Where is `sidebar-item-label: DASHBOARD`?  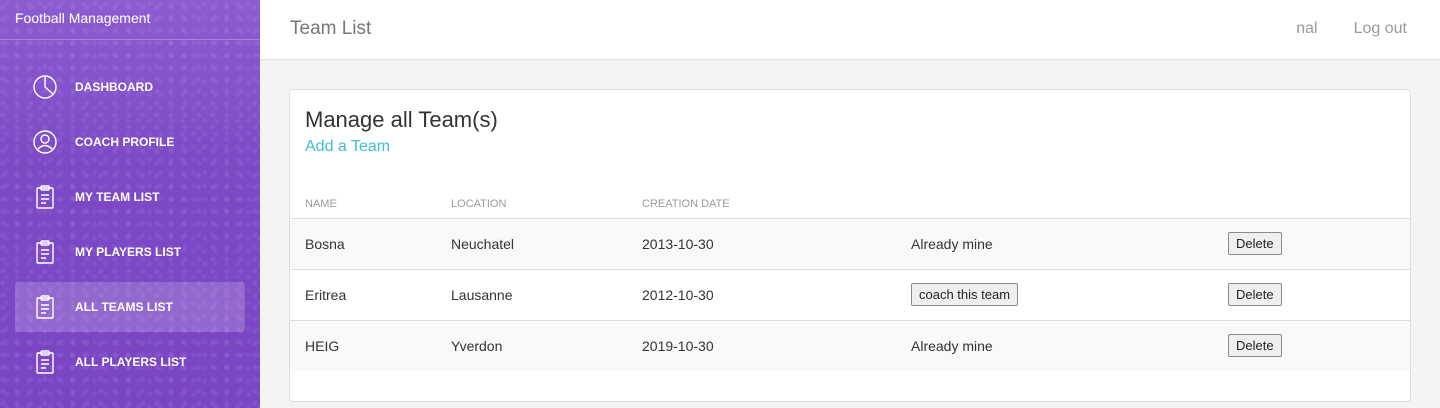 sidebar-item-label: DASHBOARD is located at coordinates (114, 87).